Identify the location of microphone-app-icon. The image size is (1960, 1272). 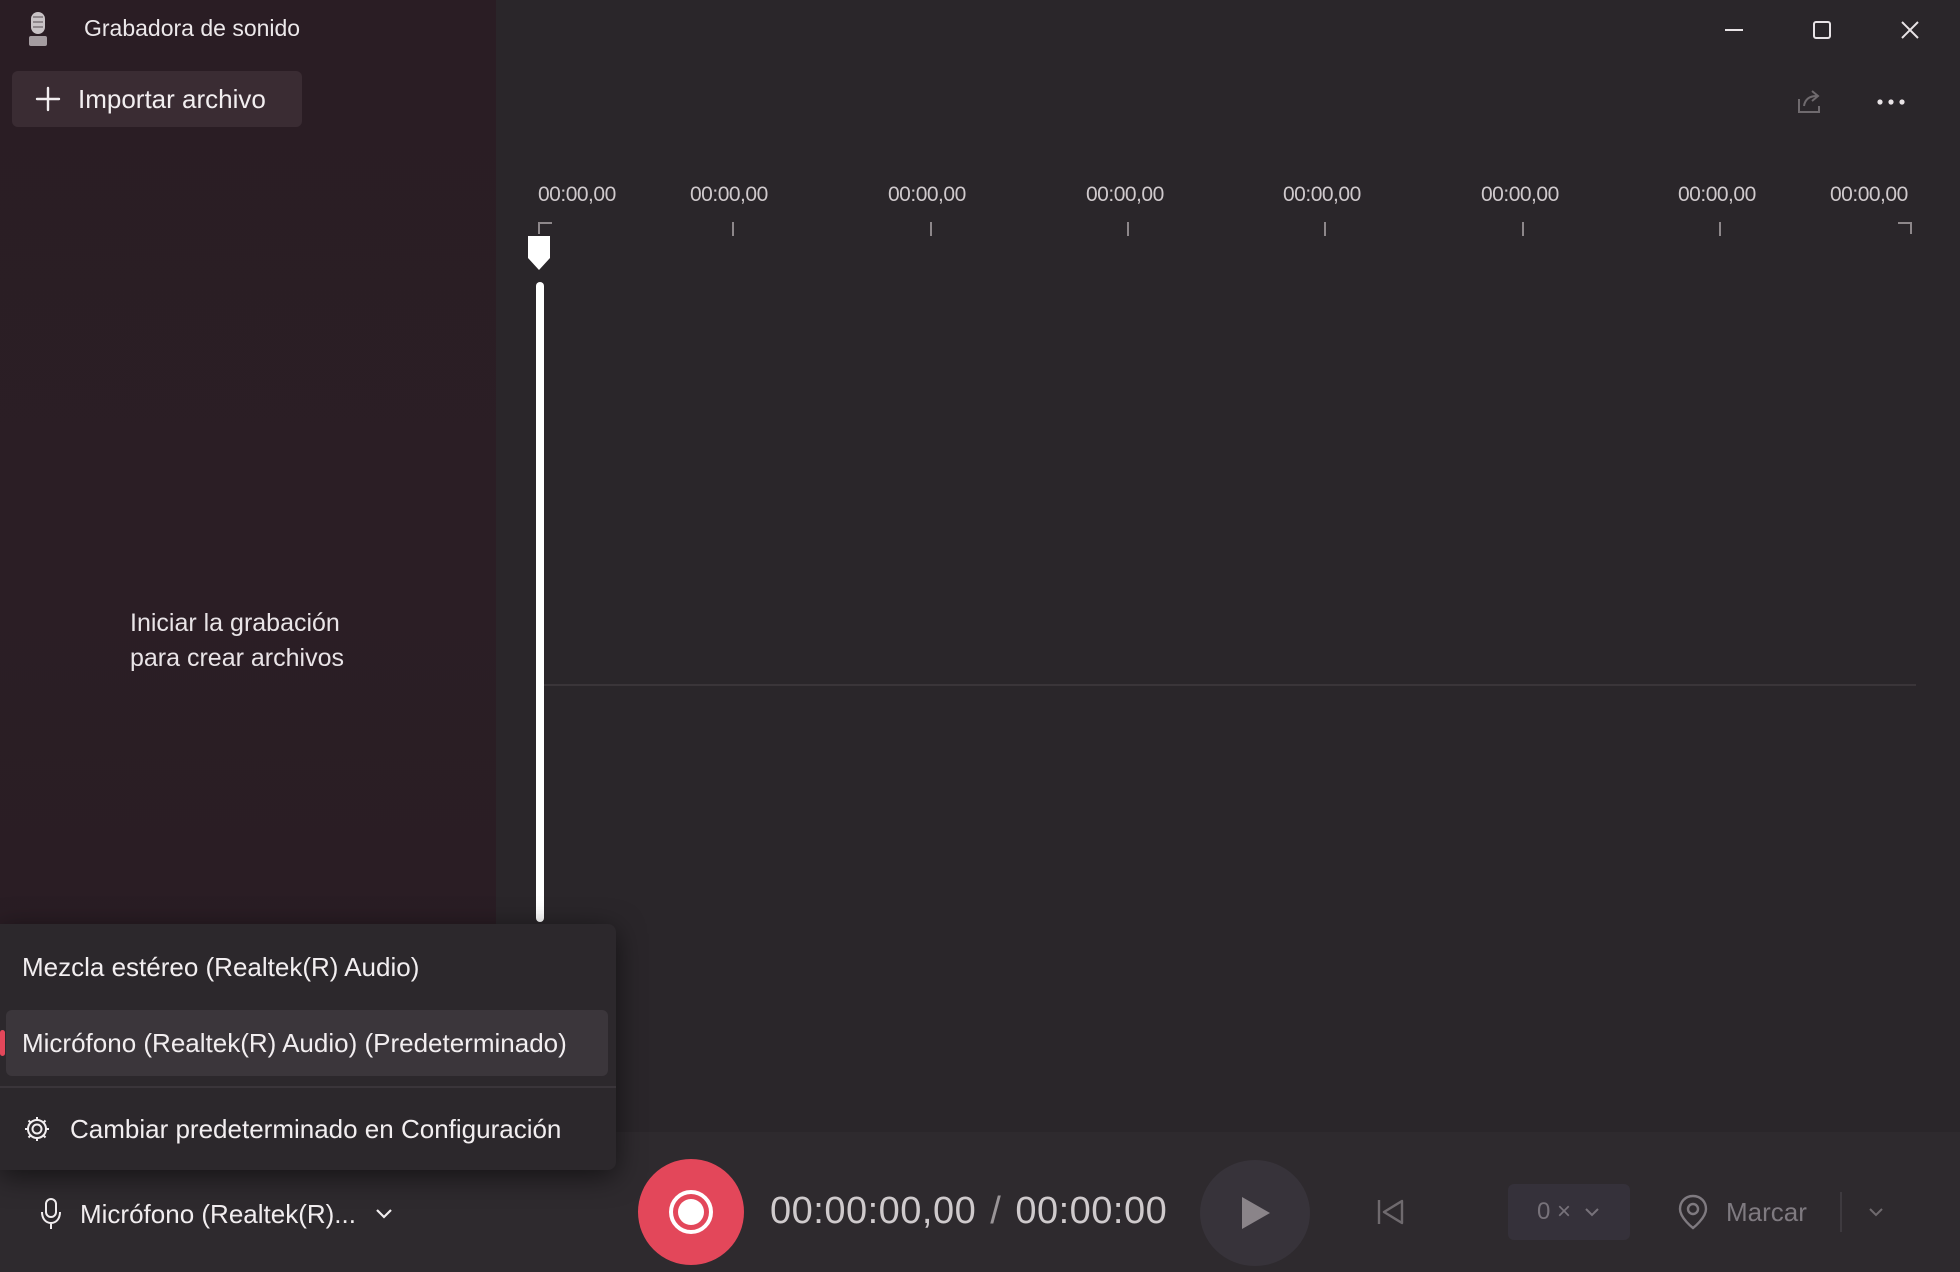
(38, 29).